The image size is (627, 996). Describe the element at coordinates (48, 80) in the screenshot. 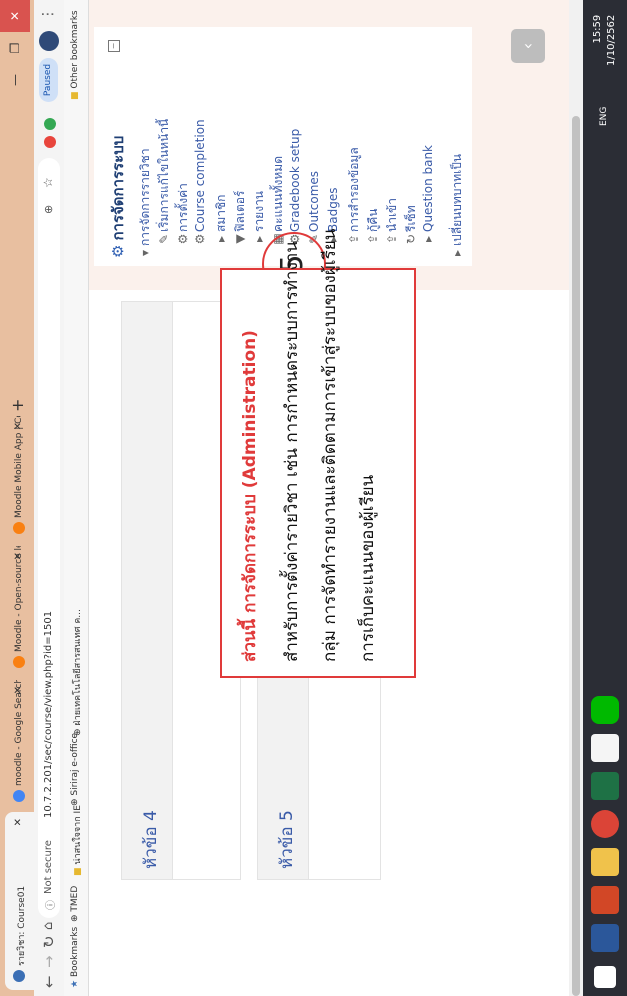

I see `paused-sync-button: Paused` at that location.